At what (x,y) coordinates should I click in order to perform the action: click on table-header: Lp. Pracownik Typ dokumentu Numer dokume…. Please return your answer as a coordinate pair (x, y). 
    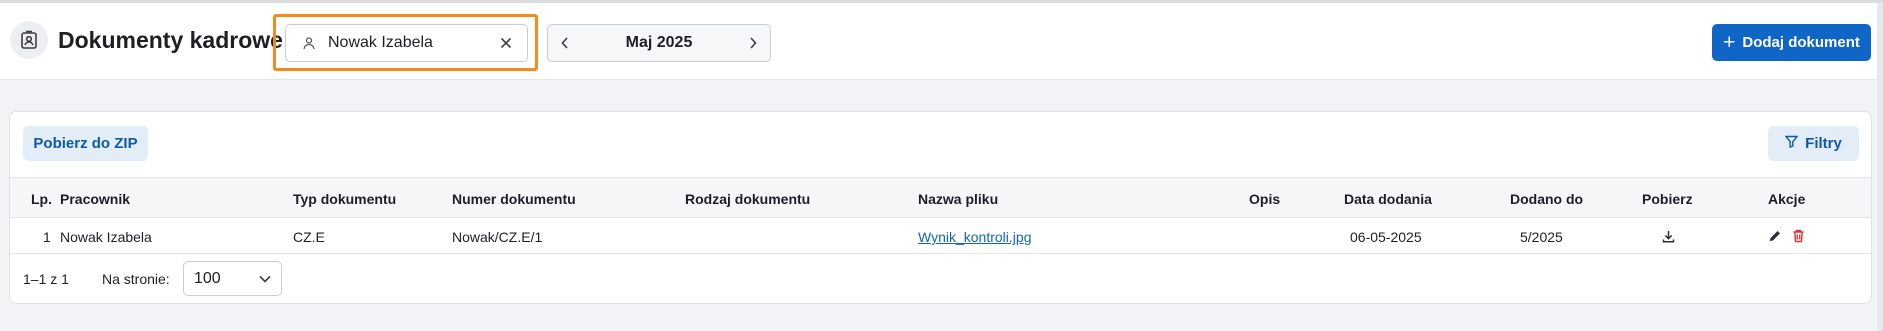
    Looking at the image, I should click on (940, 197).